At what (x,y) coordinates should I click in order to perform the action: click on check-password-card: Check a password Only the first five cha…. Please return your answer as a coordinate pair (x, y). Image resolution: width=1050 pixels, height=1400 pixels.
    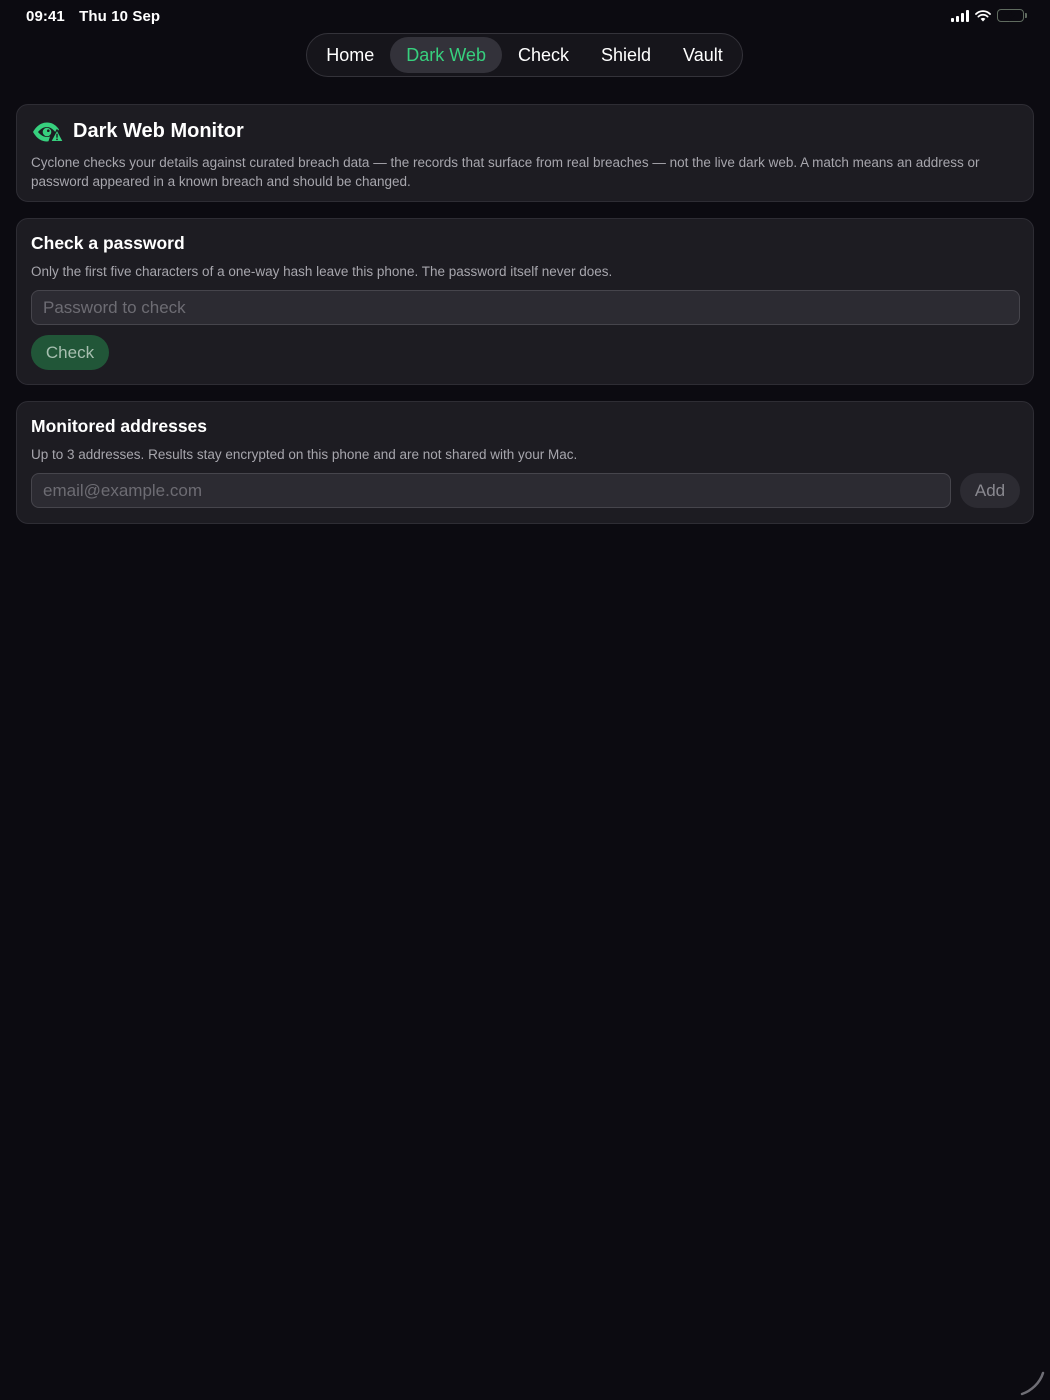
    Looking at the image, I should click on (525, 301).